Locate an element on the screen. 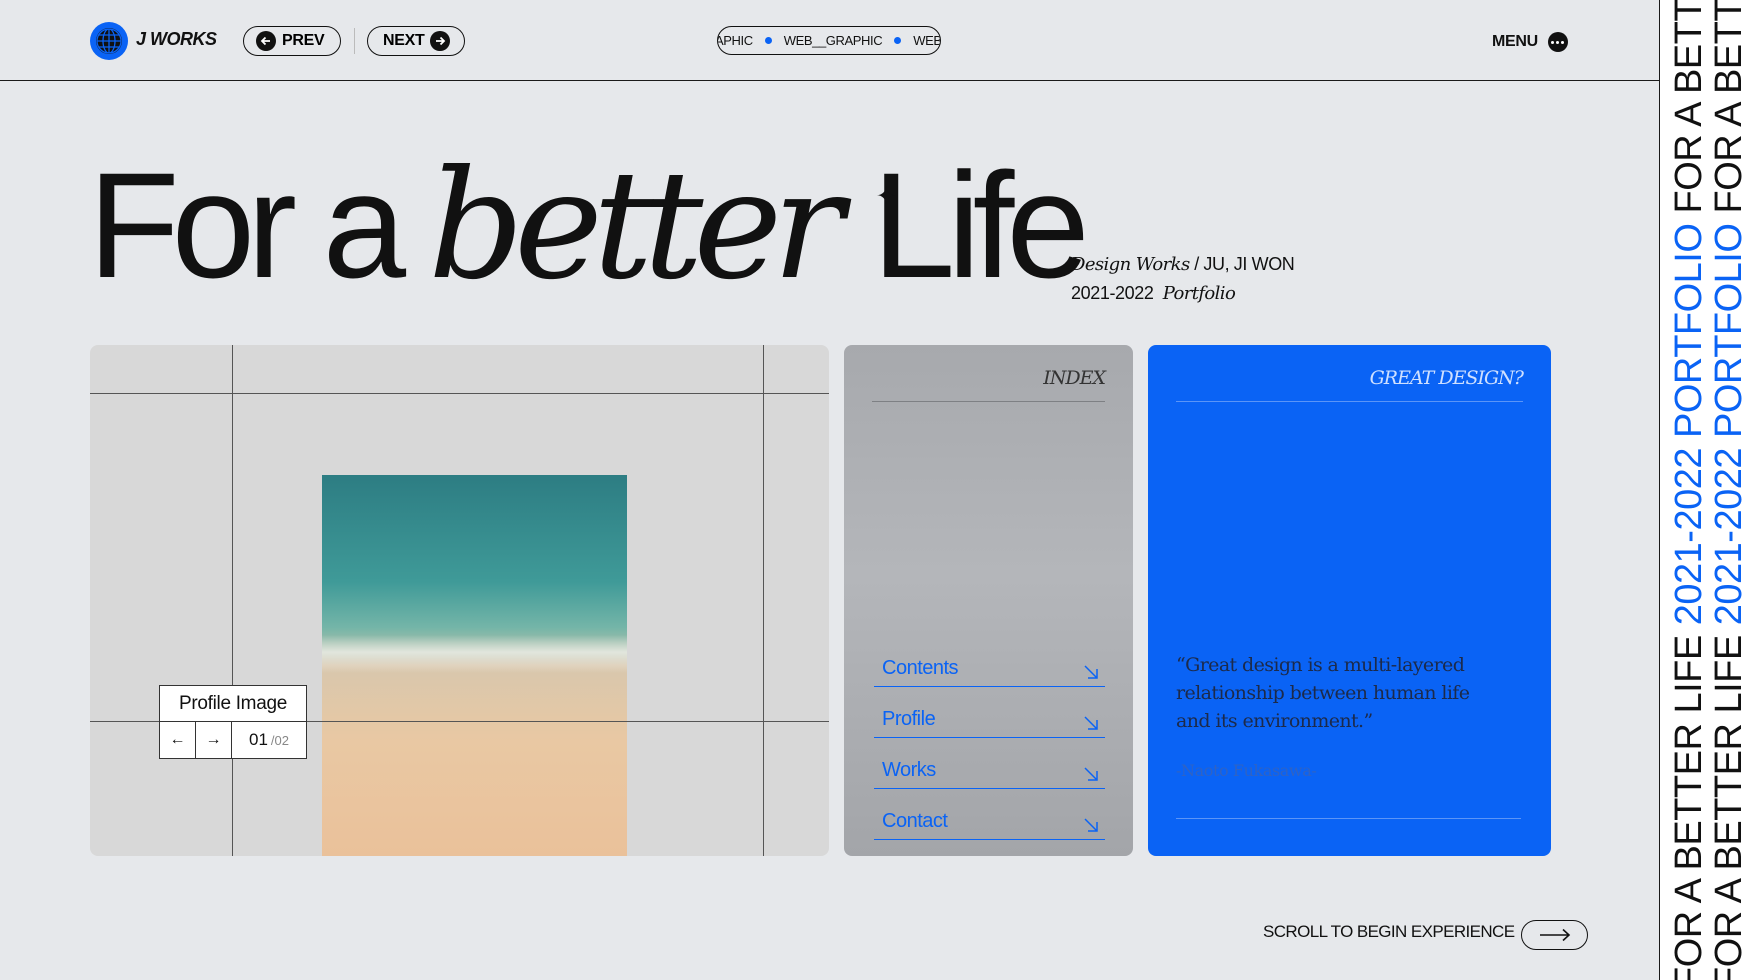  scroll-button is located at coordinates (1554, 935).